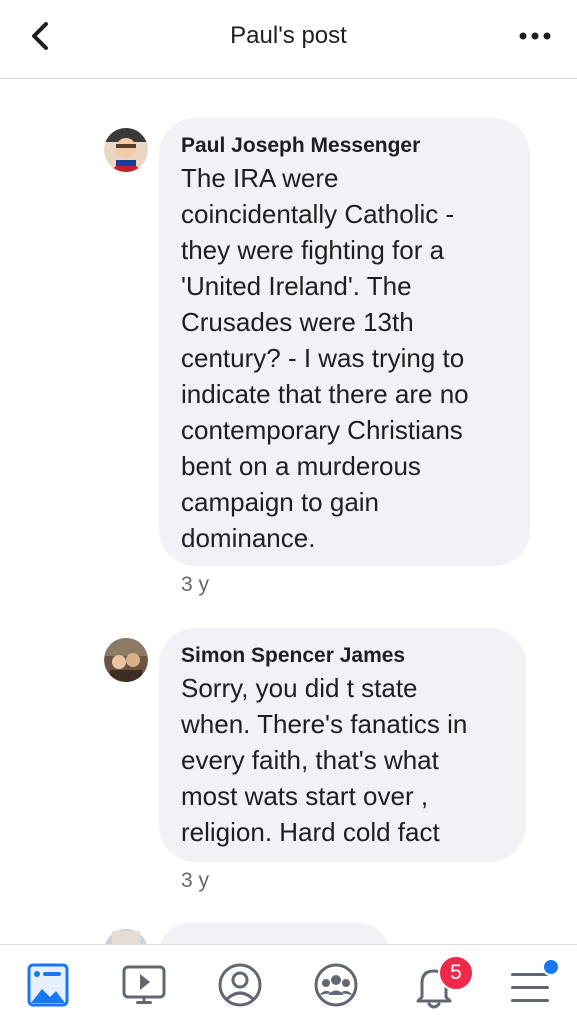 This screenshot has height=1025, width=577. I want to click on more-dots-icon, so click(535, 36).